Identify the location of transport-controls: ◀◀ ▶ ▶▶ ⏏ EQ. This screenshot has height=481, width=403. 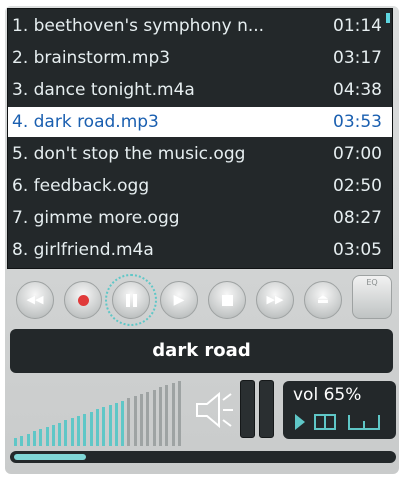
(203, 300).